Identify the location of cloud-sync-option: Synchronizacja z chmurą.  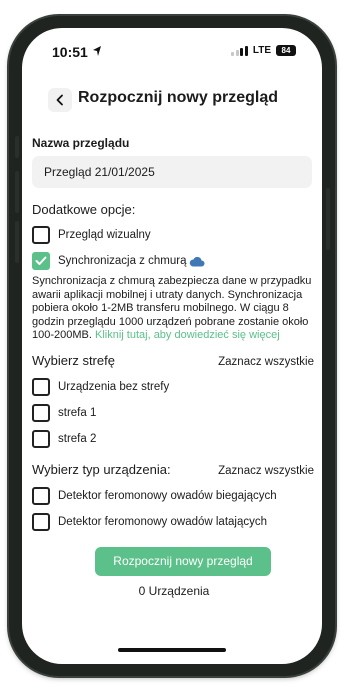
(173, 261).